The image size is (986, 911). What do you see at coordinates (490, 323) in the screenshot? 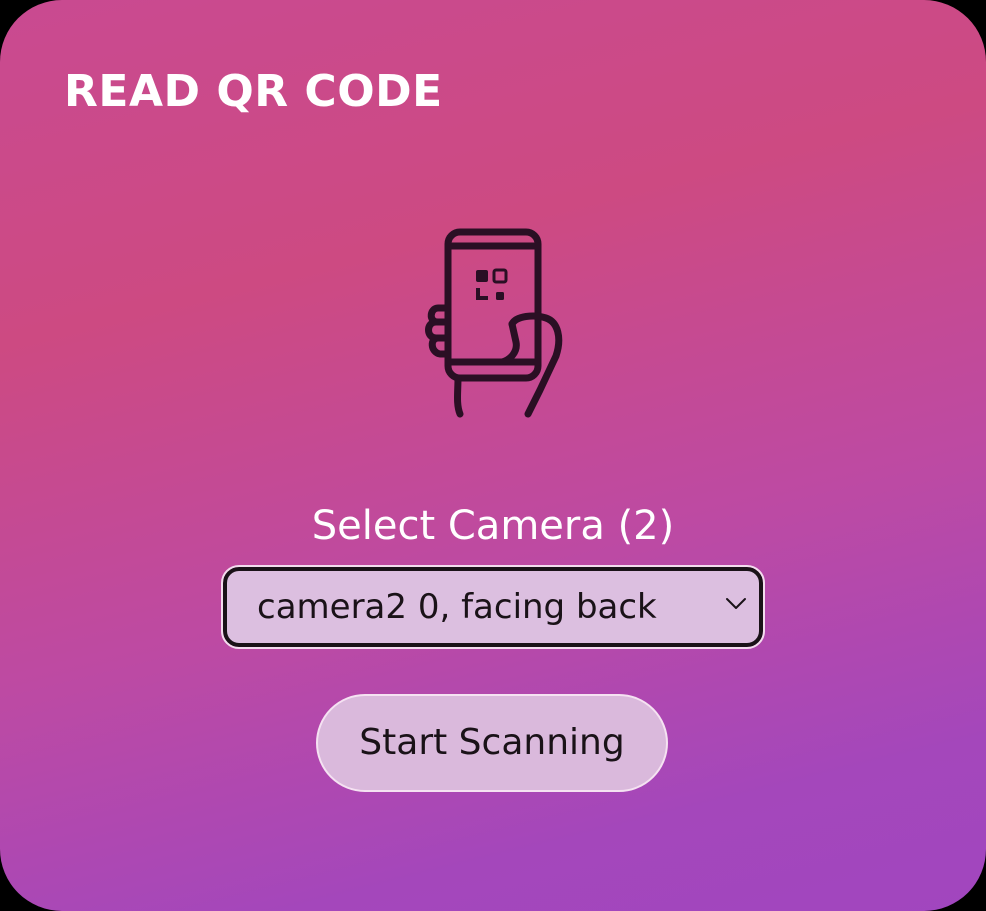
I see `phone-qr-hand-icon` at bounding box center [490, 323].